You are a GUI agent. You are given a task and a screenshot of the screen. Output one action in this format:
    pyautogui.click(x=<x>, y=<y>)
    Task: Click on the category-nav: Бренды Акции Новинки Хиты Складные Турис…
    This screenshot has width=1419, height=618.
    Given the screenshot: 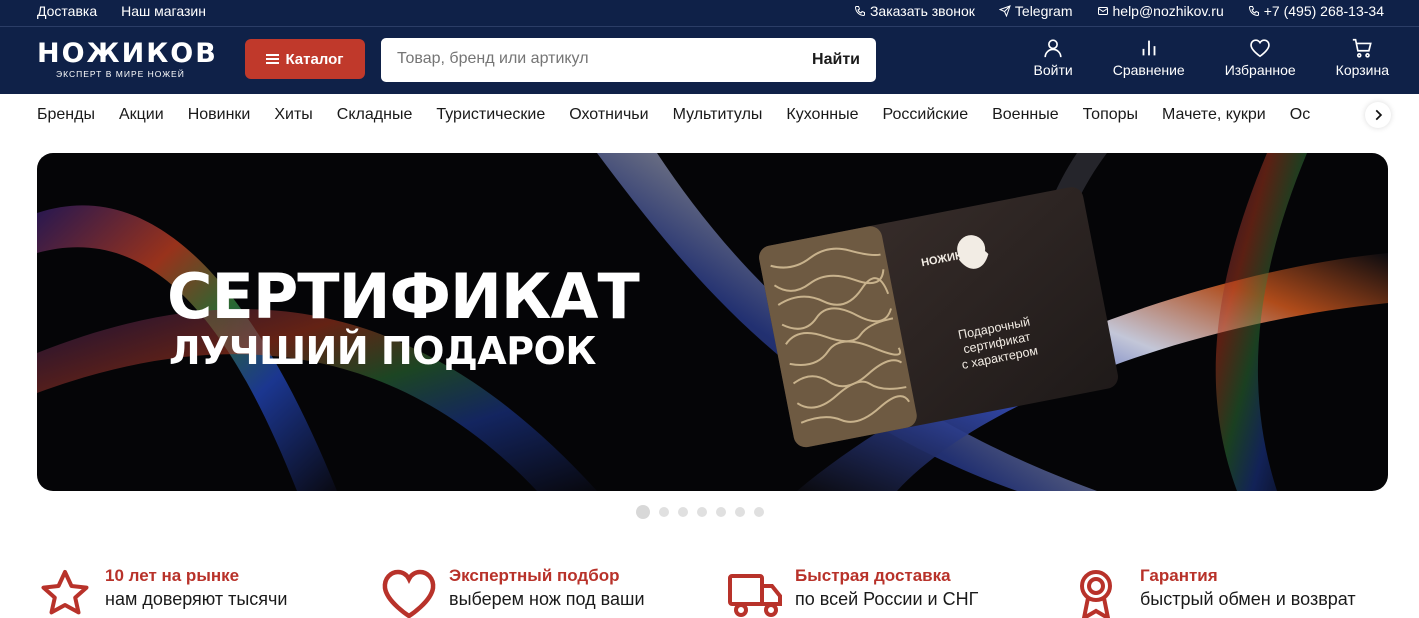 What is the action you would take?
    pyautogui.click(x=709, y=116)
    